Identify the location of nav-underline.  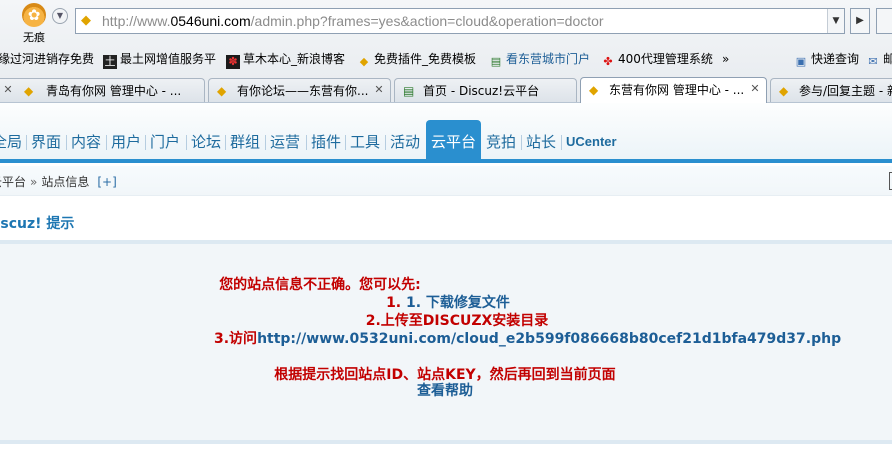
(446, 161).